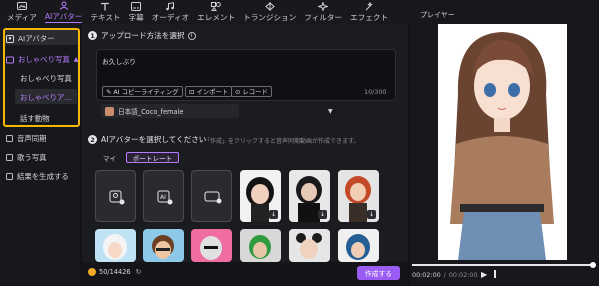 The image size is (599, 286). I want to click on tab-filter: フィルター, so click(323, 12).